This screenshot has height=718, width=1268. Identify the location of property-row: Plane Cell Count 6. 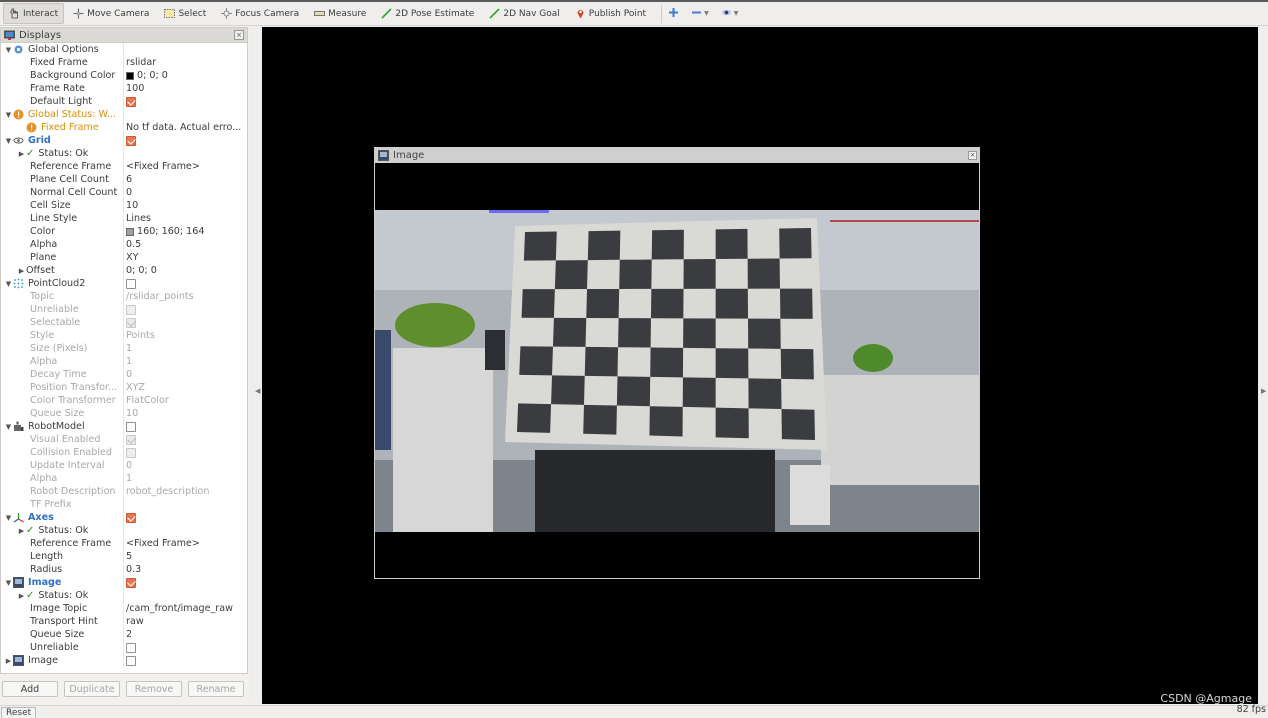
(124, 179).